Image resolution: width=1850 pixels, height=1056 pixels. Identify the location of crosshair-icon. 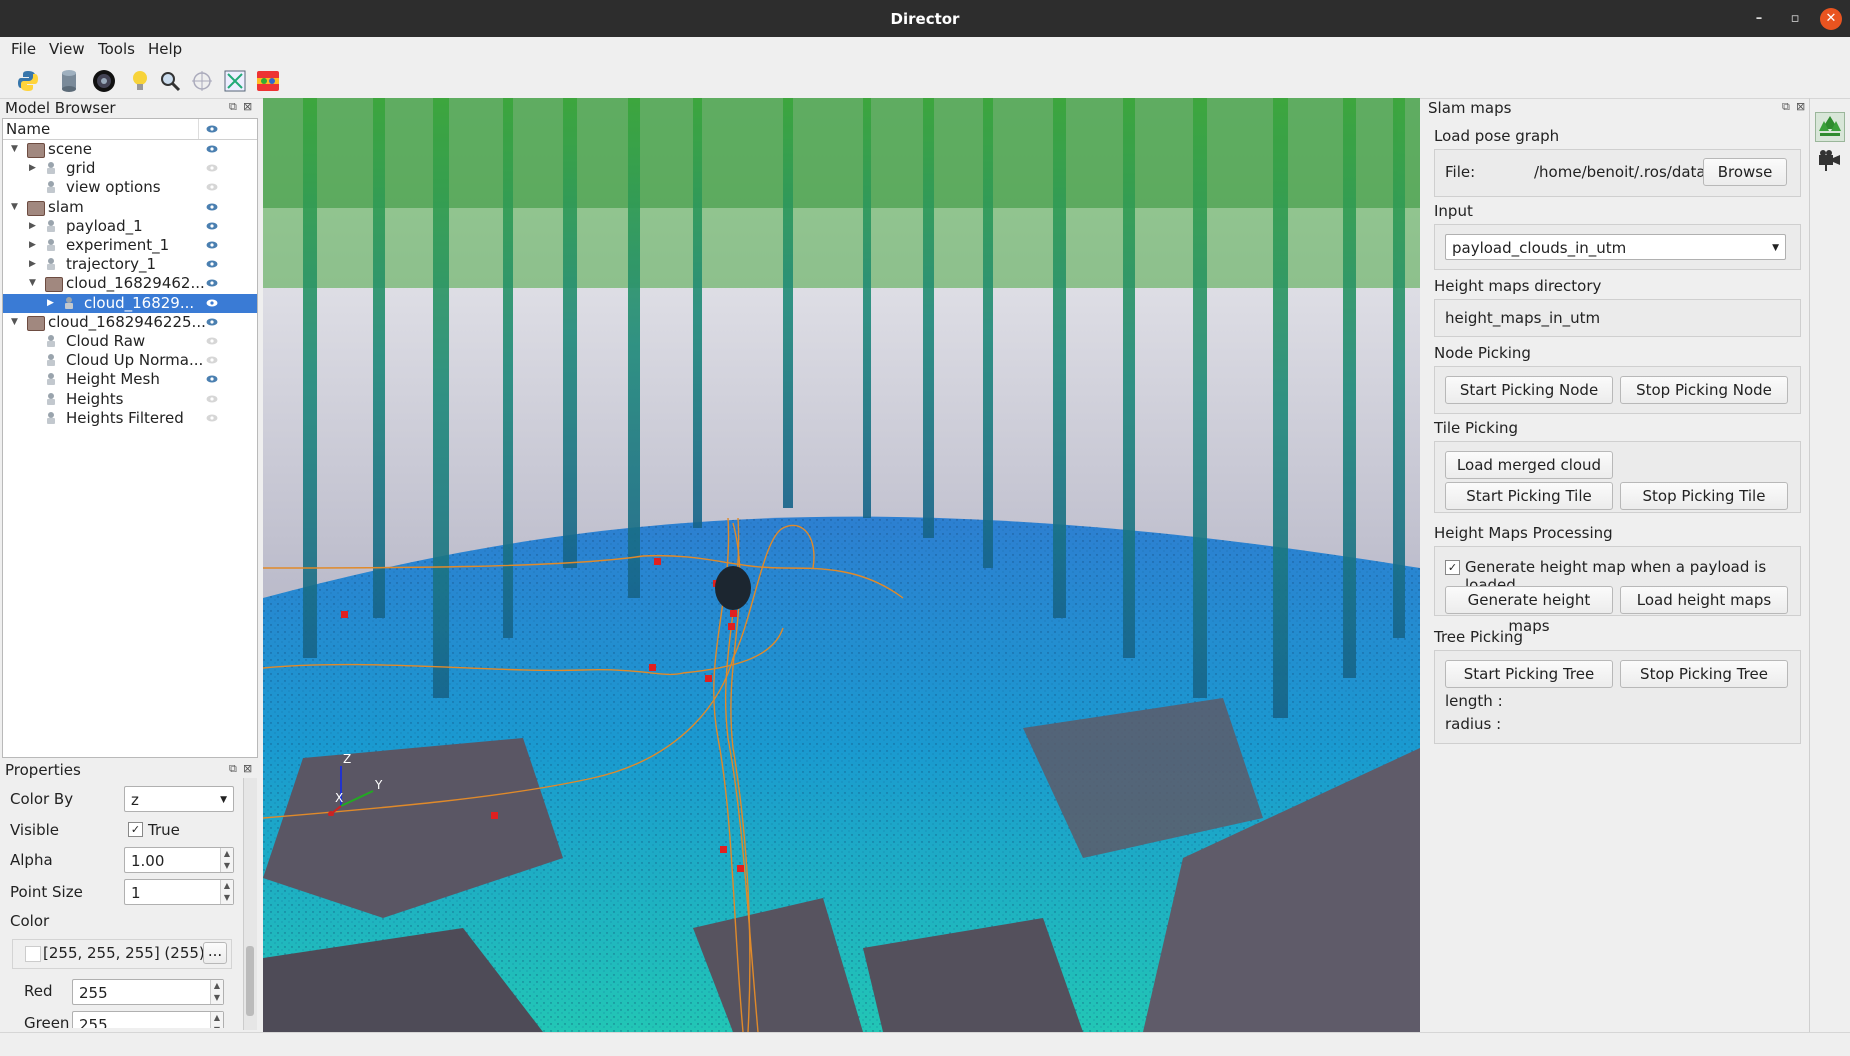
(202, 81).